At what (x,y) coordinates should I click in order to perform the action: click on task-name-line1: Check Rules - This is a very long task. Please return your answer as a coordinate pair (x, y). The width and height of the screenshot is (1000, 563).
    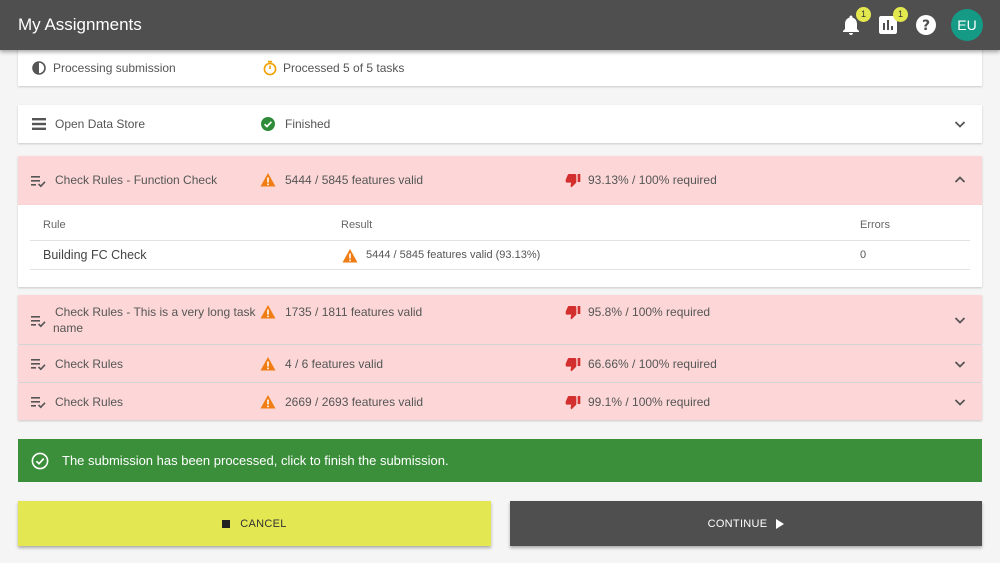
    Looking at the image, I should click on (155, 312).